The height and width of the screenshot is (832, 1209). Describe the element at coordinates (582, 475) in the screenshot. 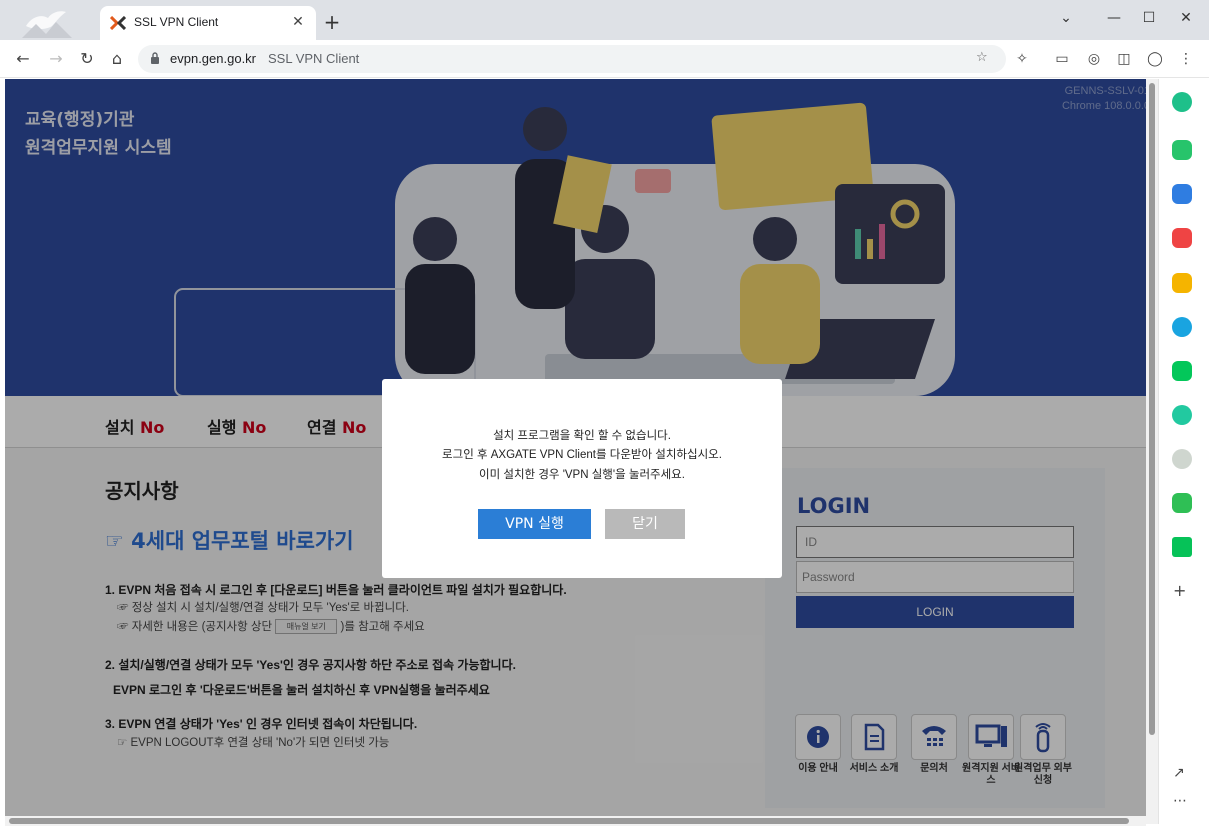

I see `dialog-line3: 이미 설치한 경우 'VPN 실행'을 눌러주세요.` at that location.